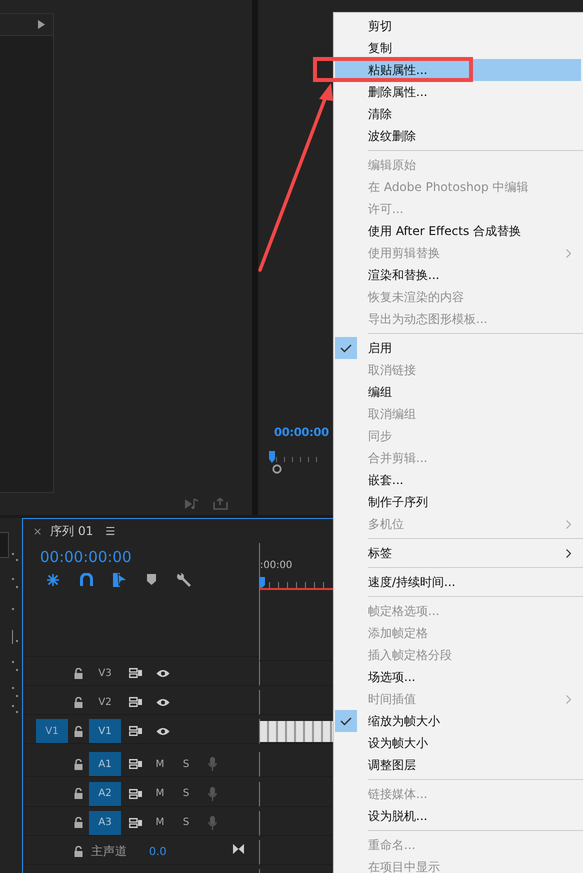 The height and width of the screenshot is (873, 583). What do you see at coordinates (109, 851) in the screenshot?
I see `master-track-label: 主声道` at bounding box center [109, 851].